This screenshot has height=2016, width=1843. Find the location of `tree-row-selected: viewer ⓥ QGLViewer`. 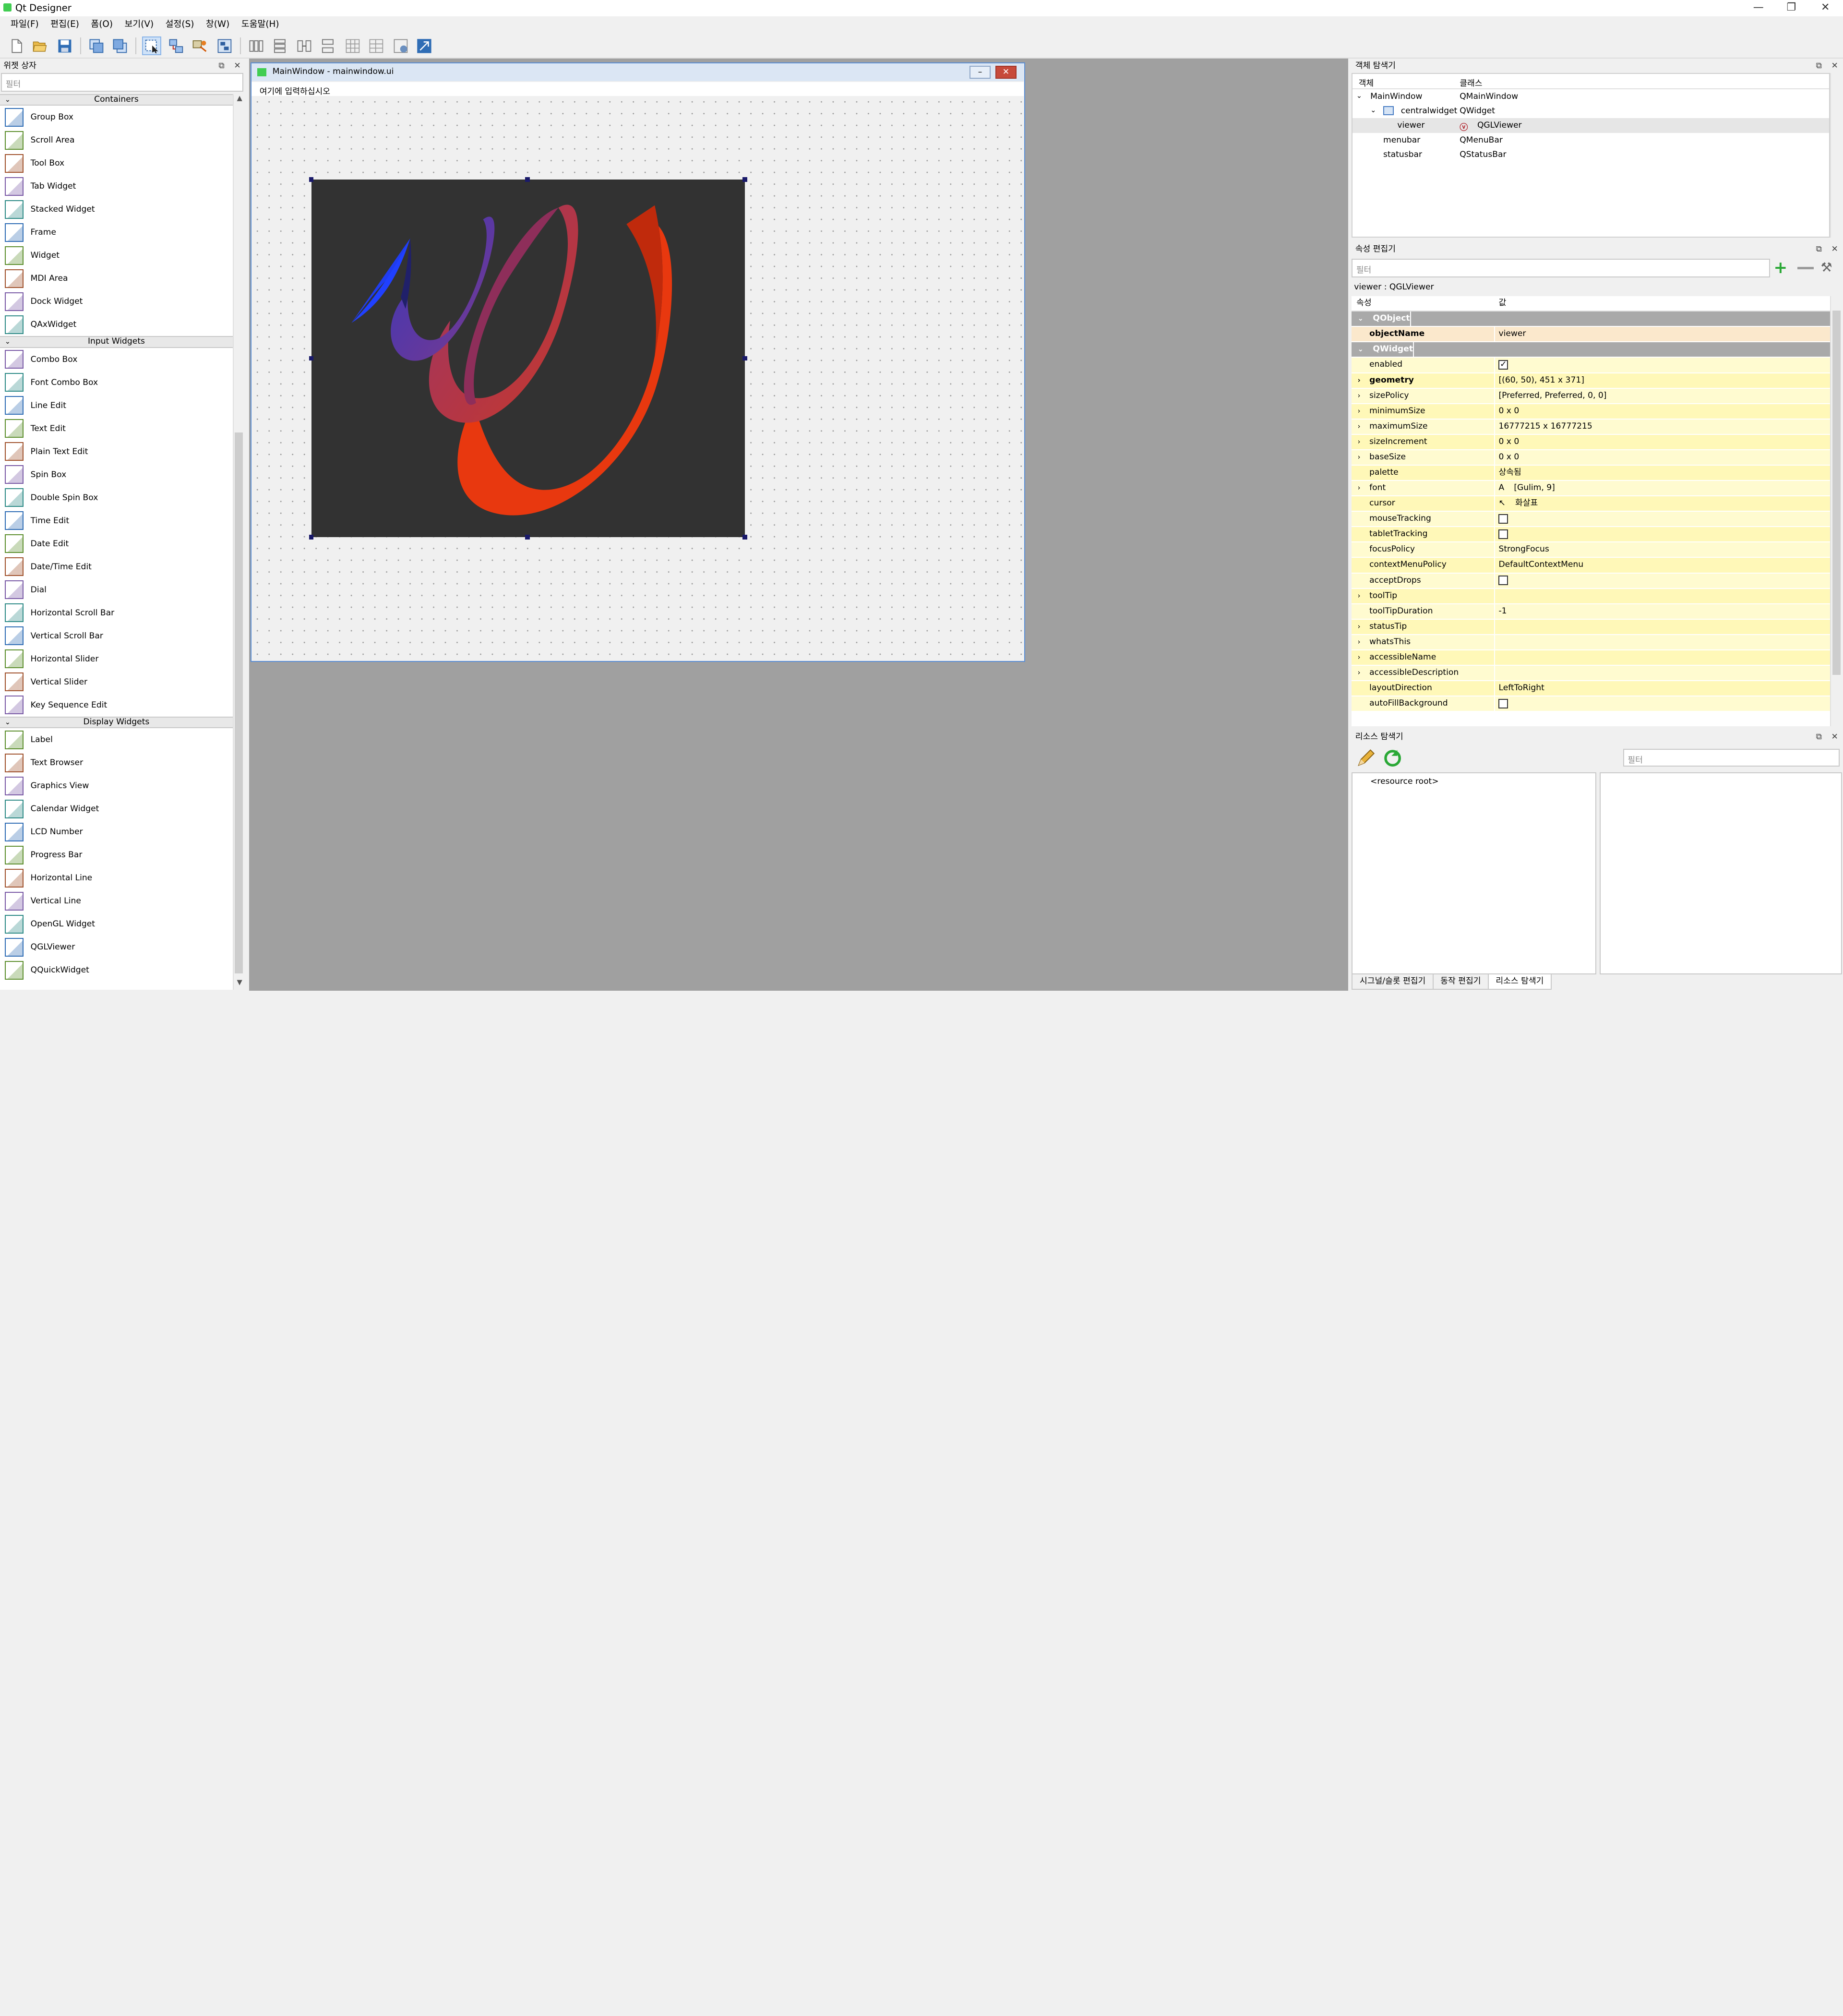

tree-row-selected: viewer ⓥ QGLViewer is located at coordinates (1591, 126).